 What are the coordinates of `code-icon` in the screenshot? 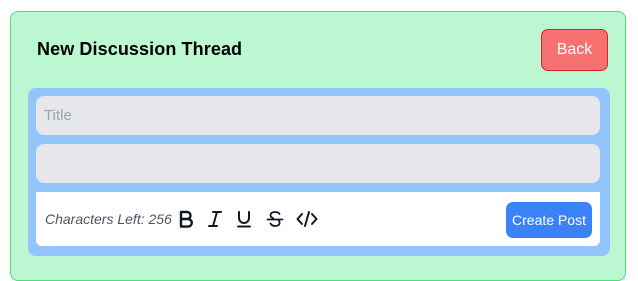 It's located at (307, 219).